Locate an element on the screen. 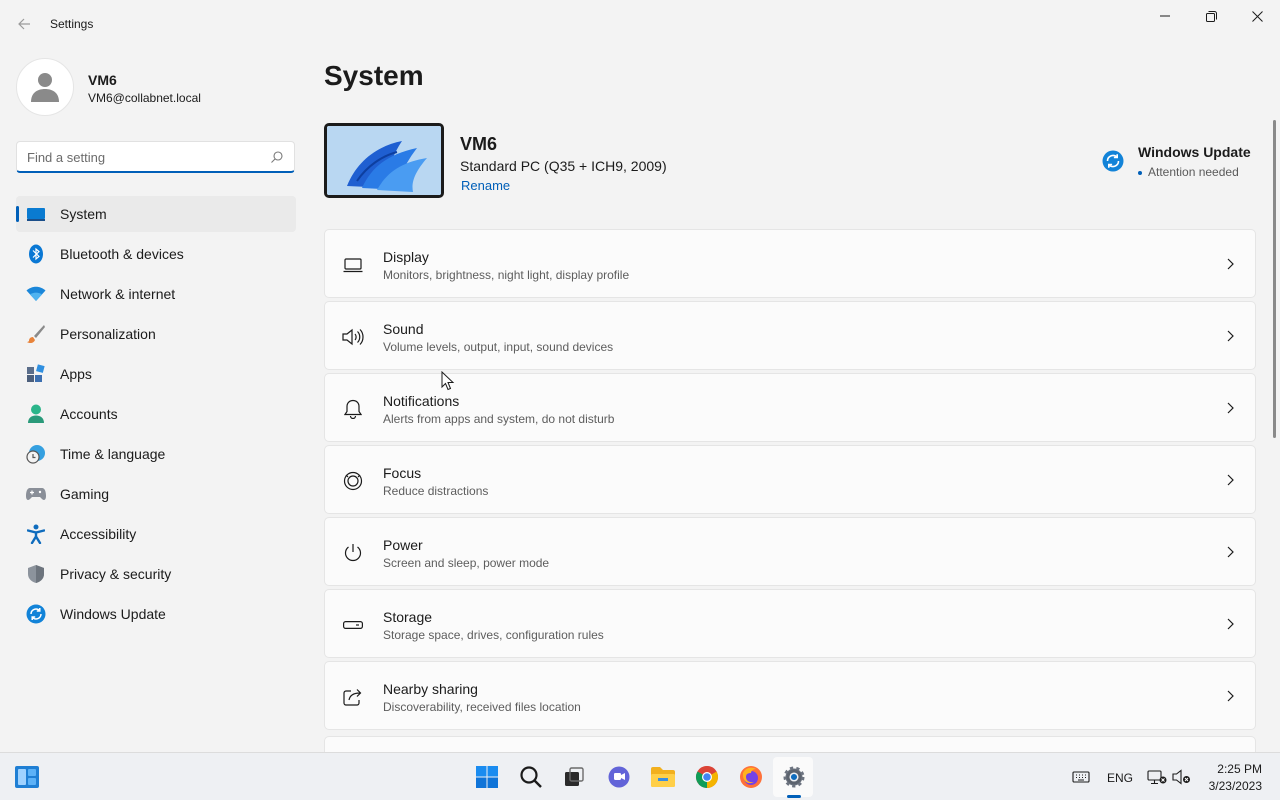  sidebar-item-time-language: Time & language is located at coordinates (156, 454).